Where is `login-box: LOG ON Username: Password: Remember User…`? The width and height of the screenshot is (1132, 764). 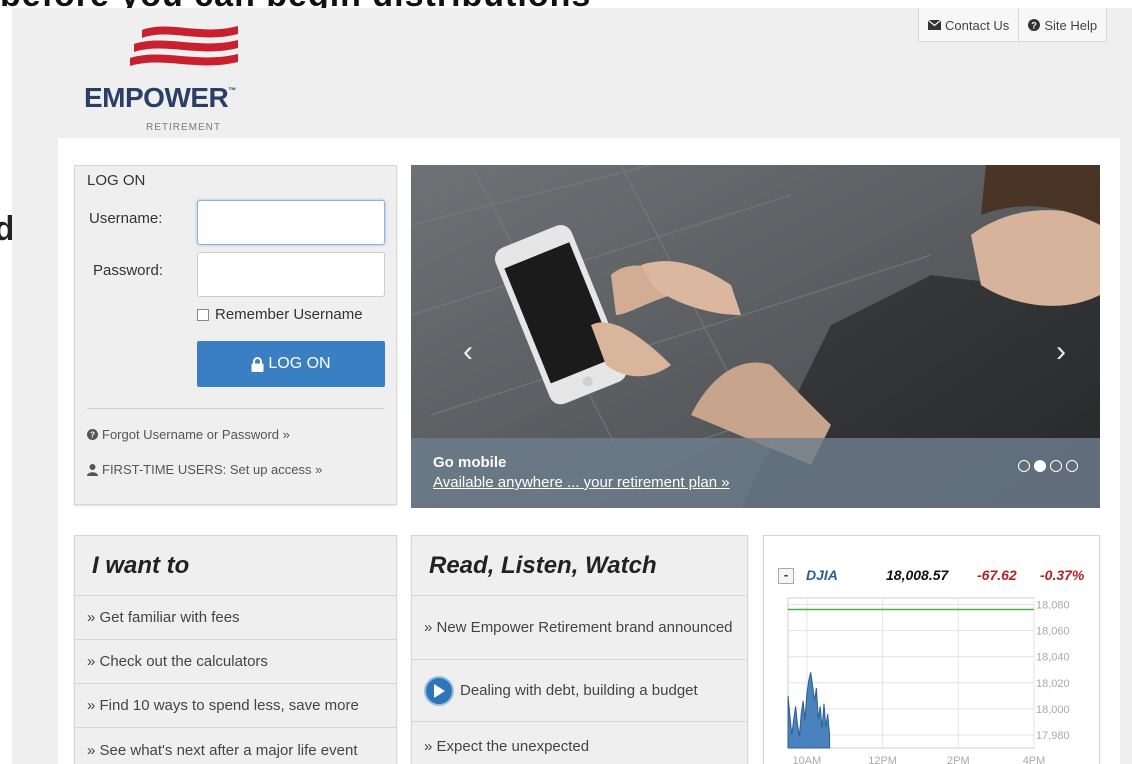 login-box: LOG ON Username: Password: Remember User… is located at coordinates (235, 335).